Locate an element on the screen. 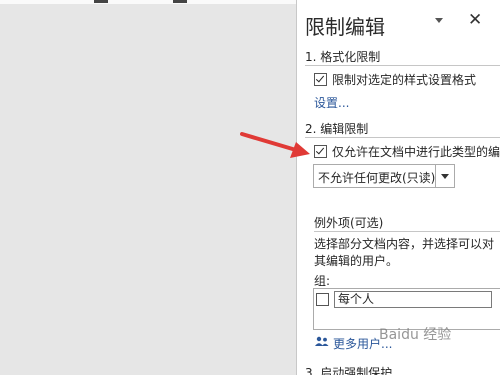 Image resolution: width=500 pixels, height=375 pixels. formatting-restriction-option: 限制对选定的样式设置格式 is located at coordinates (395, 79).